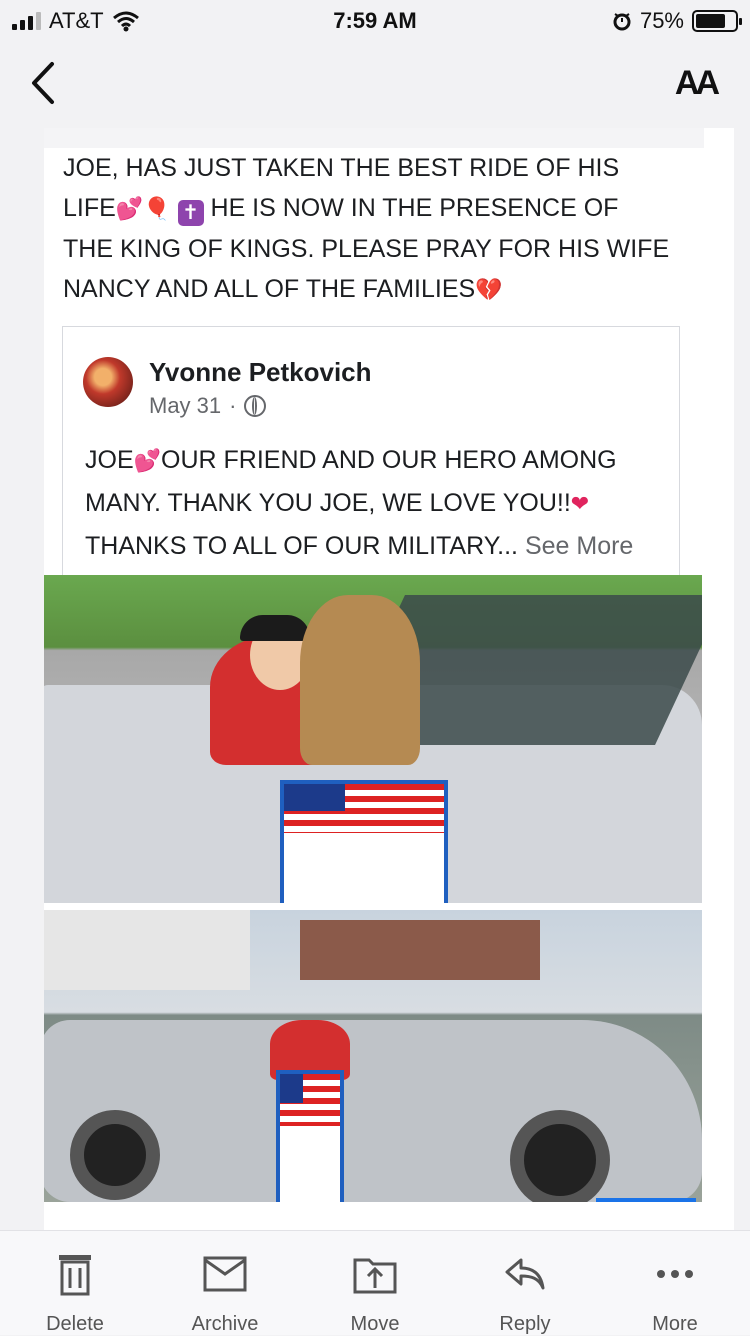 The width and height of the screenshot is (750, 1336). I want to click on embedded-status-bar, so click(374, 138).